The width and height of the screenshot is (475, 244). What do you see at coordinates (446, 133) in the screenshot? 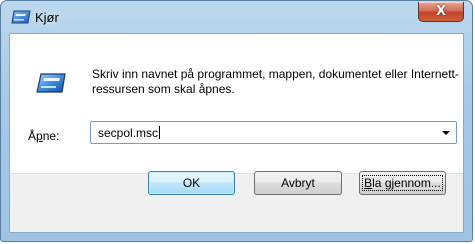
I see `chevron-down-icon` at bounding box center [446, 133].